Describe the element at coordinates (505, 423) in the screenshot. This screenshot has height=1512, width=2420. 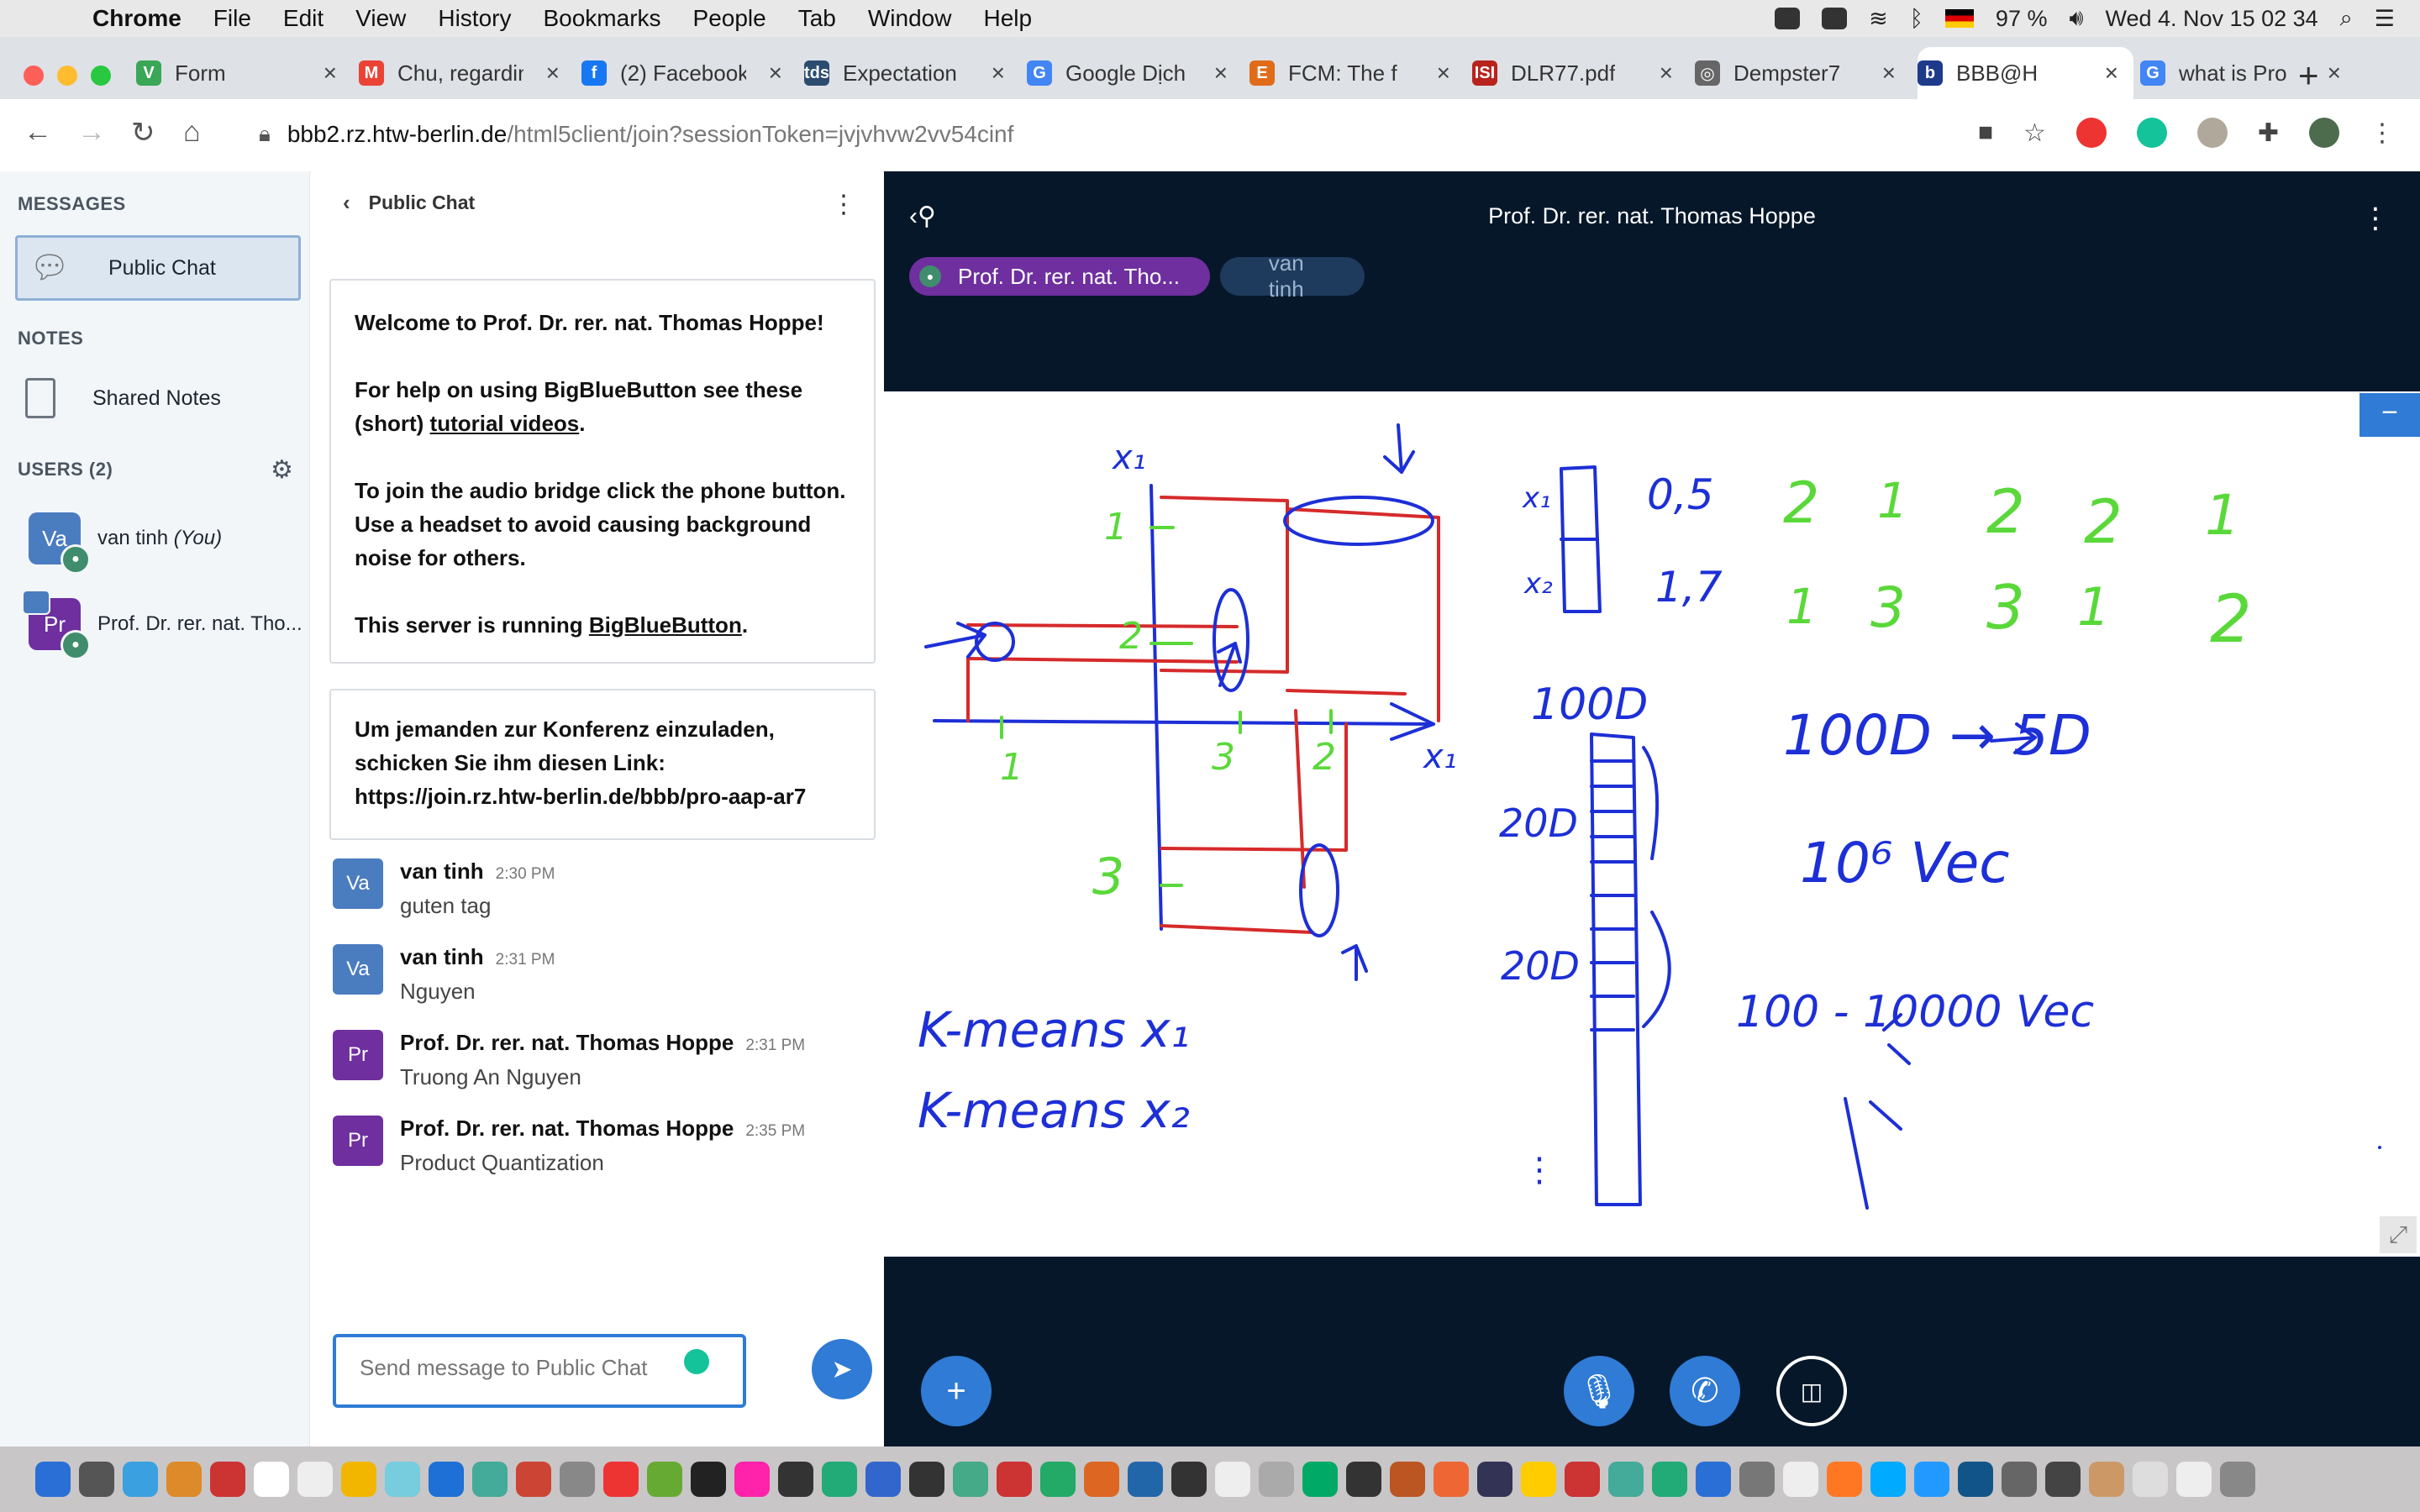
I see `tutorial-videos-link: tutorial videos` at that location.